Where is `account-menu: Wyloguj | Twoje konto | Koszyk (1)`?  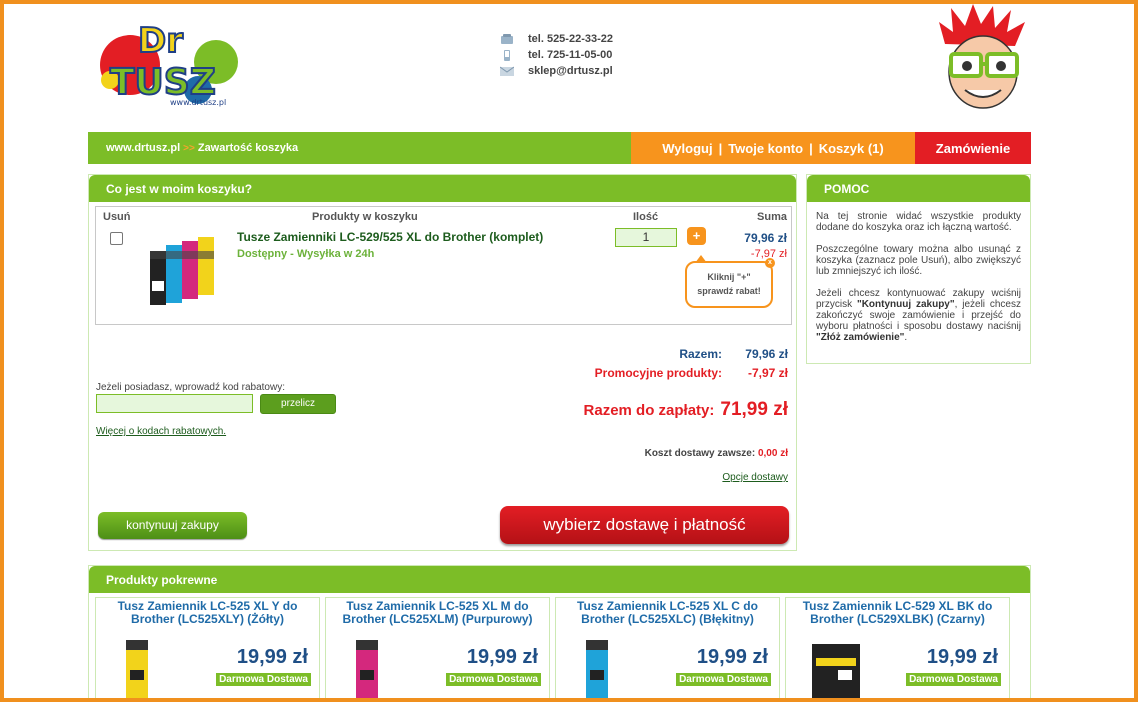 account-menu: Wyloguj | Twoje konto | Koszyk (1) is located at coordinates (773, 148).